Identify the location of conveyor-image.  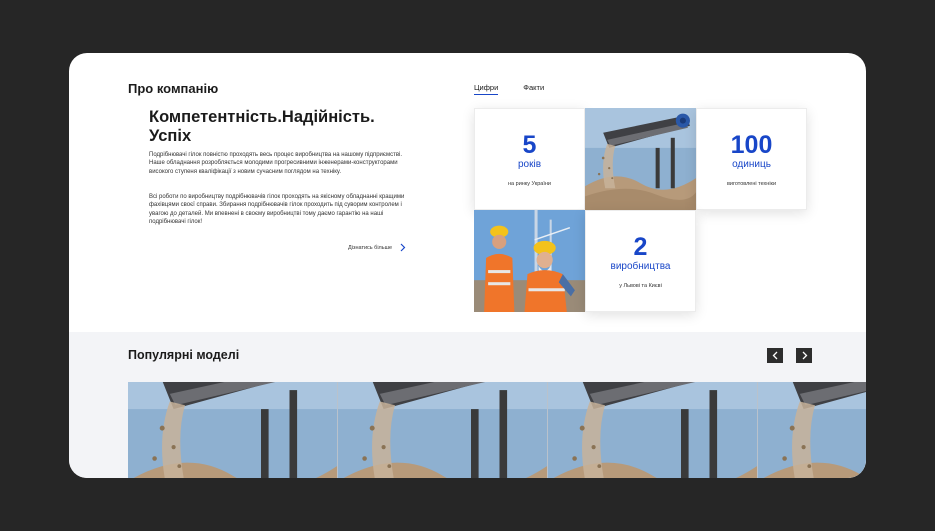
(640, 159).